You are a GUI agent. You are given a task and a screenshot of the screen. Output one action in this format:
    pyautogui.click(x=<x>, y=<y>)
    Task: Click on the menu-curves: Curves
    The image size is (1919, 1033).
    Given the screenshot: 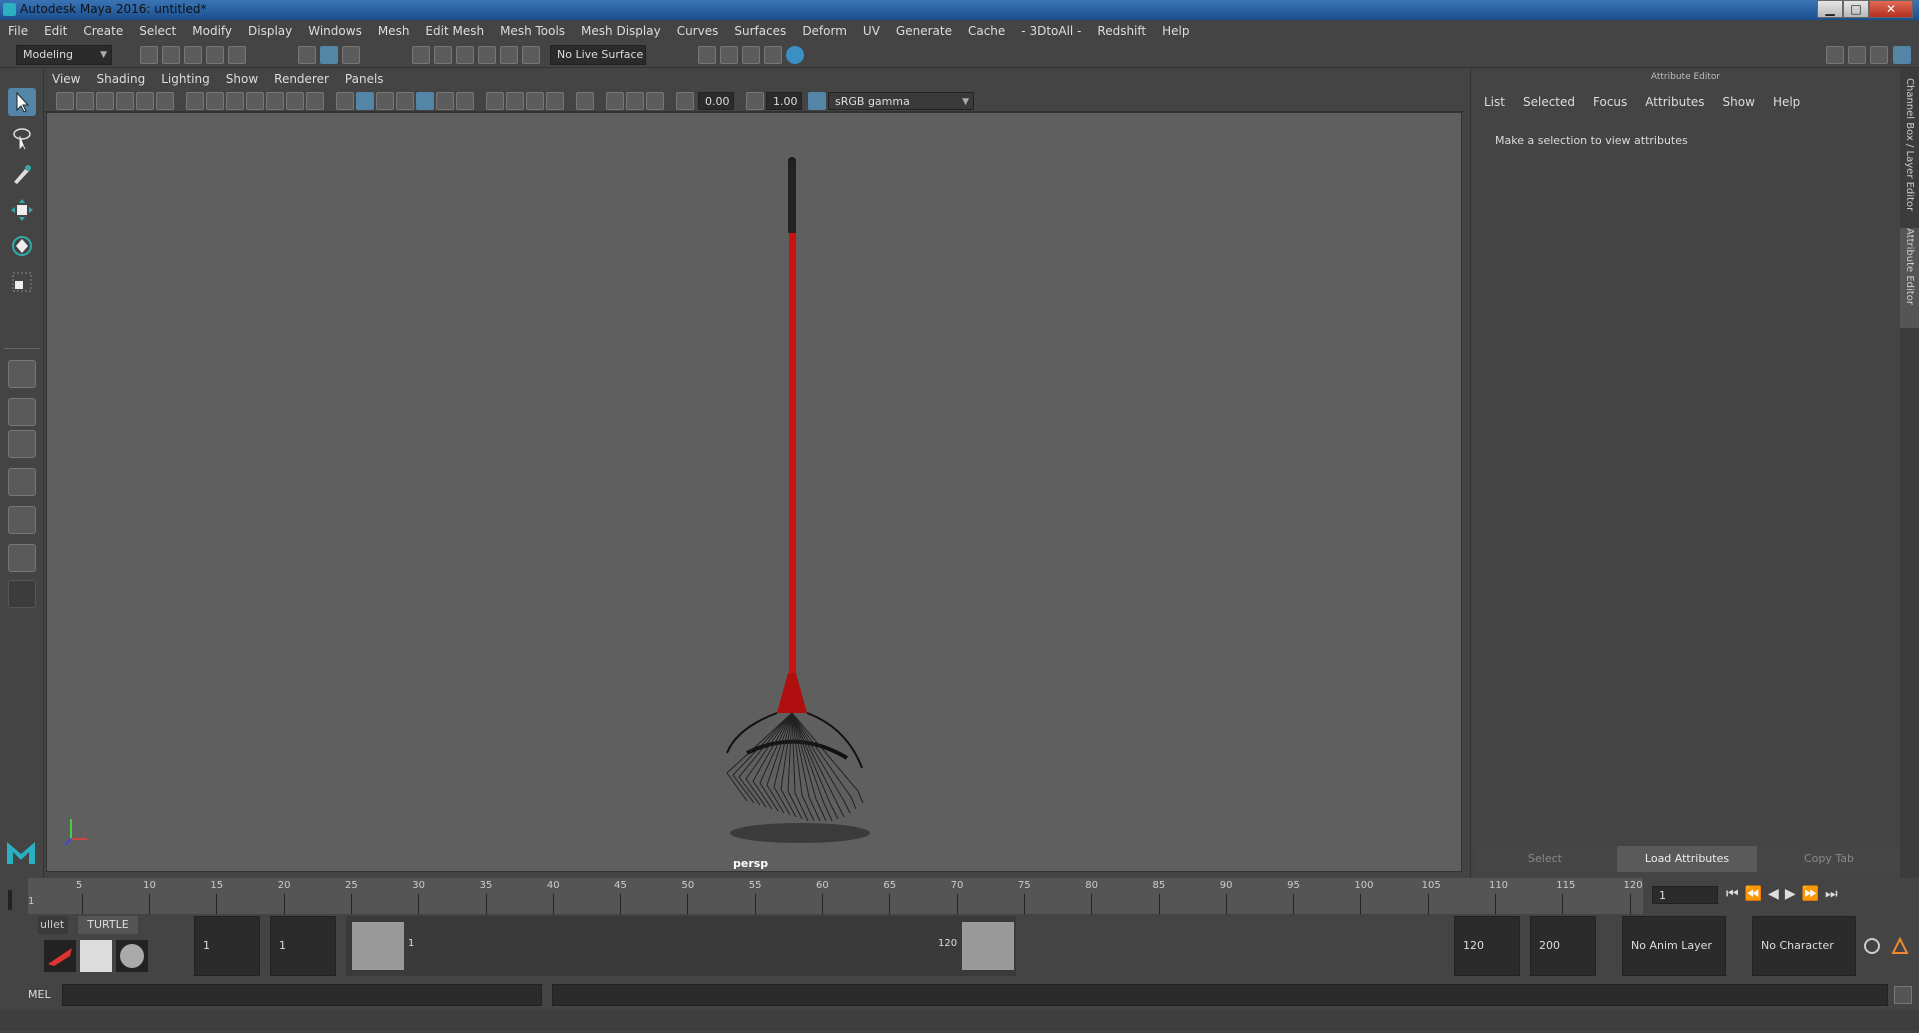 What is the action you would take?
    pyautogui.click(x=698, y=31)
    